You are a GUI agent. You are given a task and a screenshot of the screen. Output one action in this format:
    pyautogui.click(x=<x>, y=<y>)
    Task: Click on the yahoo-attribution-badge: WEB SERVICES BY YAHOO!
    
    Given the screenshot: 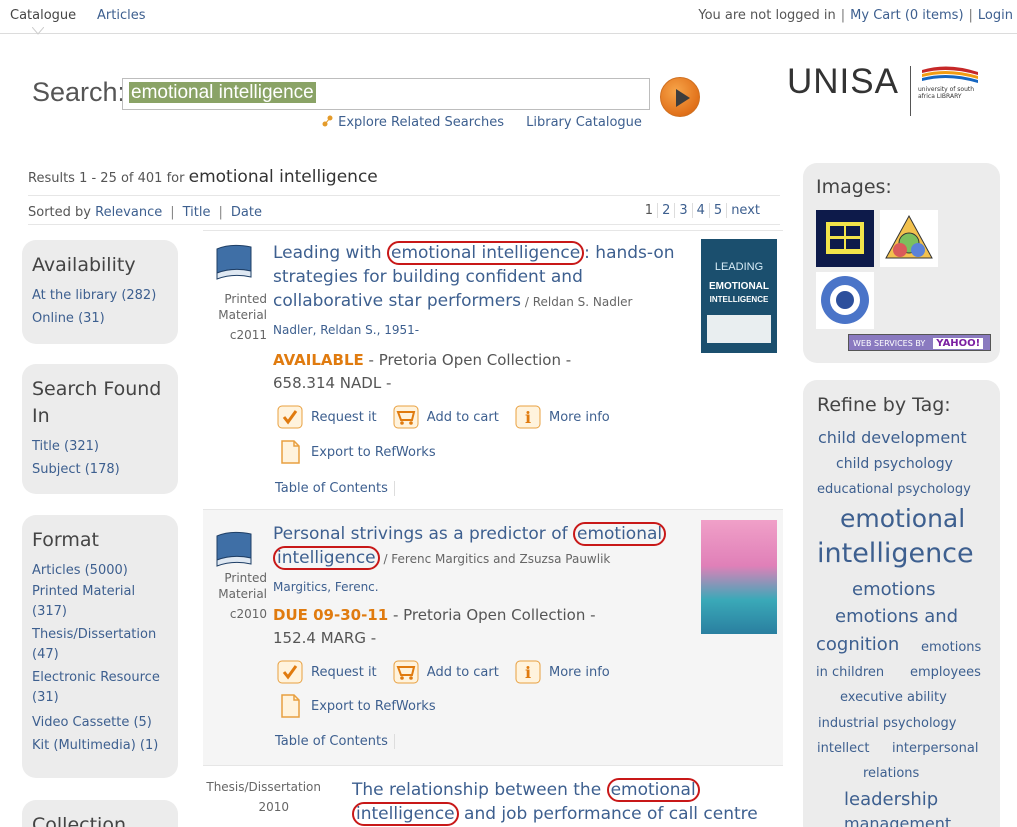 What is the action you would take?
    pyautogui.click(x=919, y=342)
    